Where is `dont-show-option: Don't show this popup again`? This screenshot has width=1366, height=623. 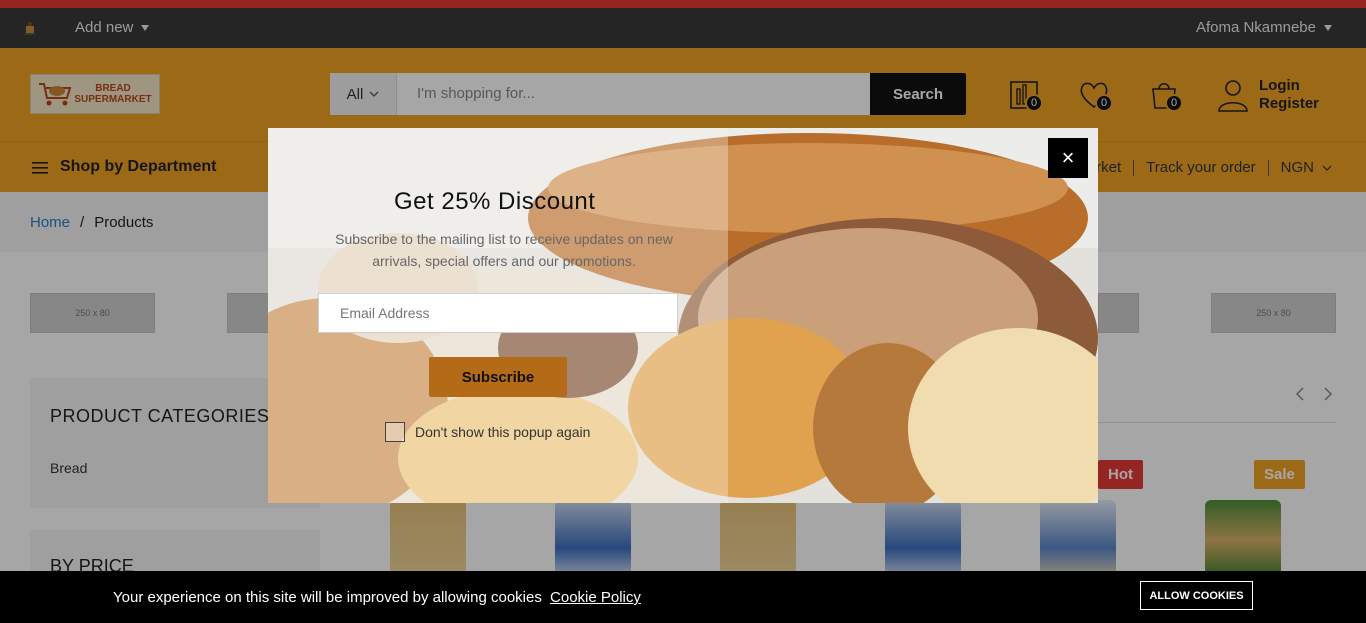 dont-show-option: Don't show this popup again is located at coordinates (487, 432).